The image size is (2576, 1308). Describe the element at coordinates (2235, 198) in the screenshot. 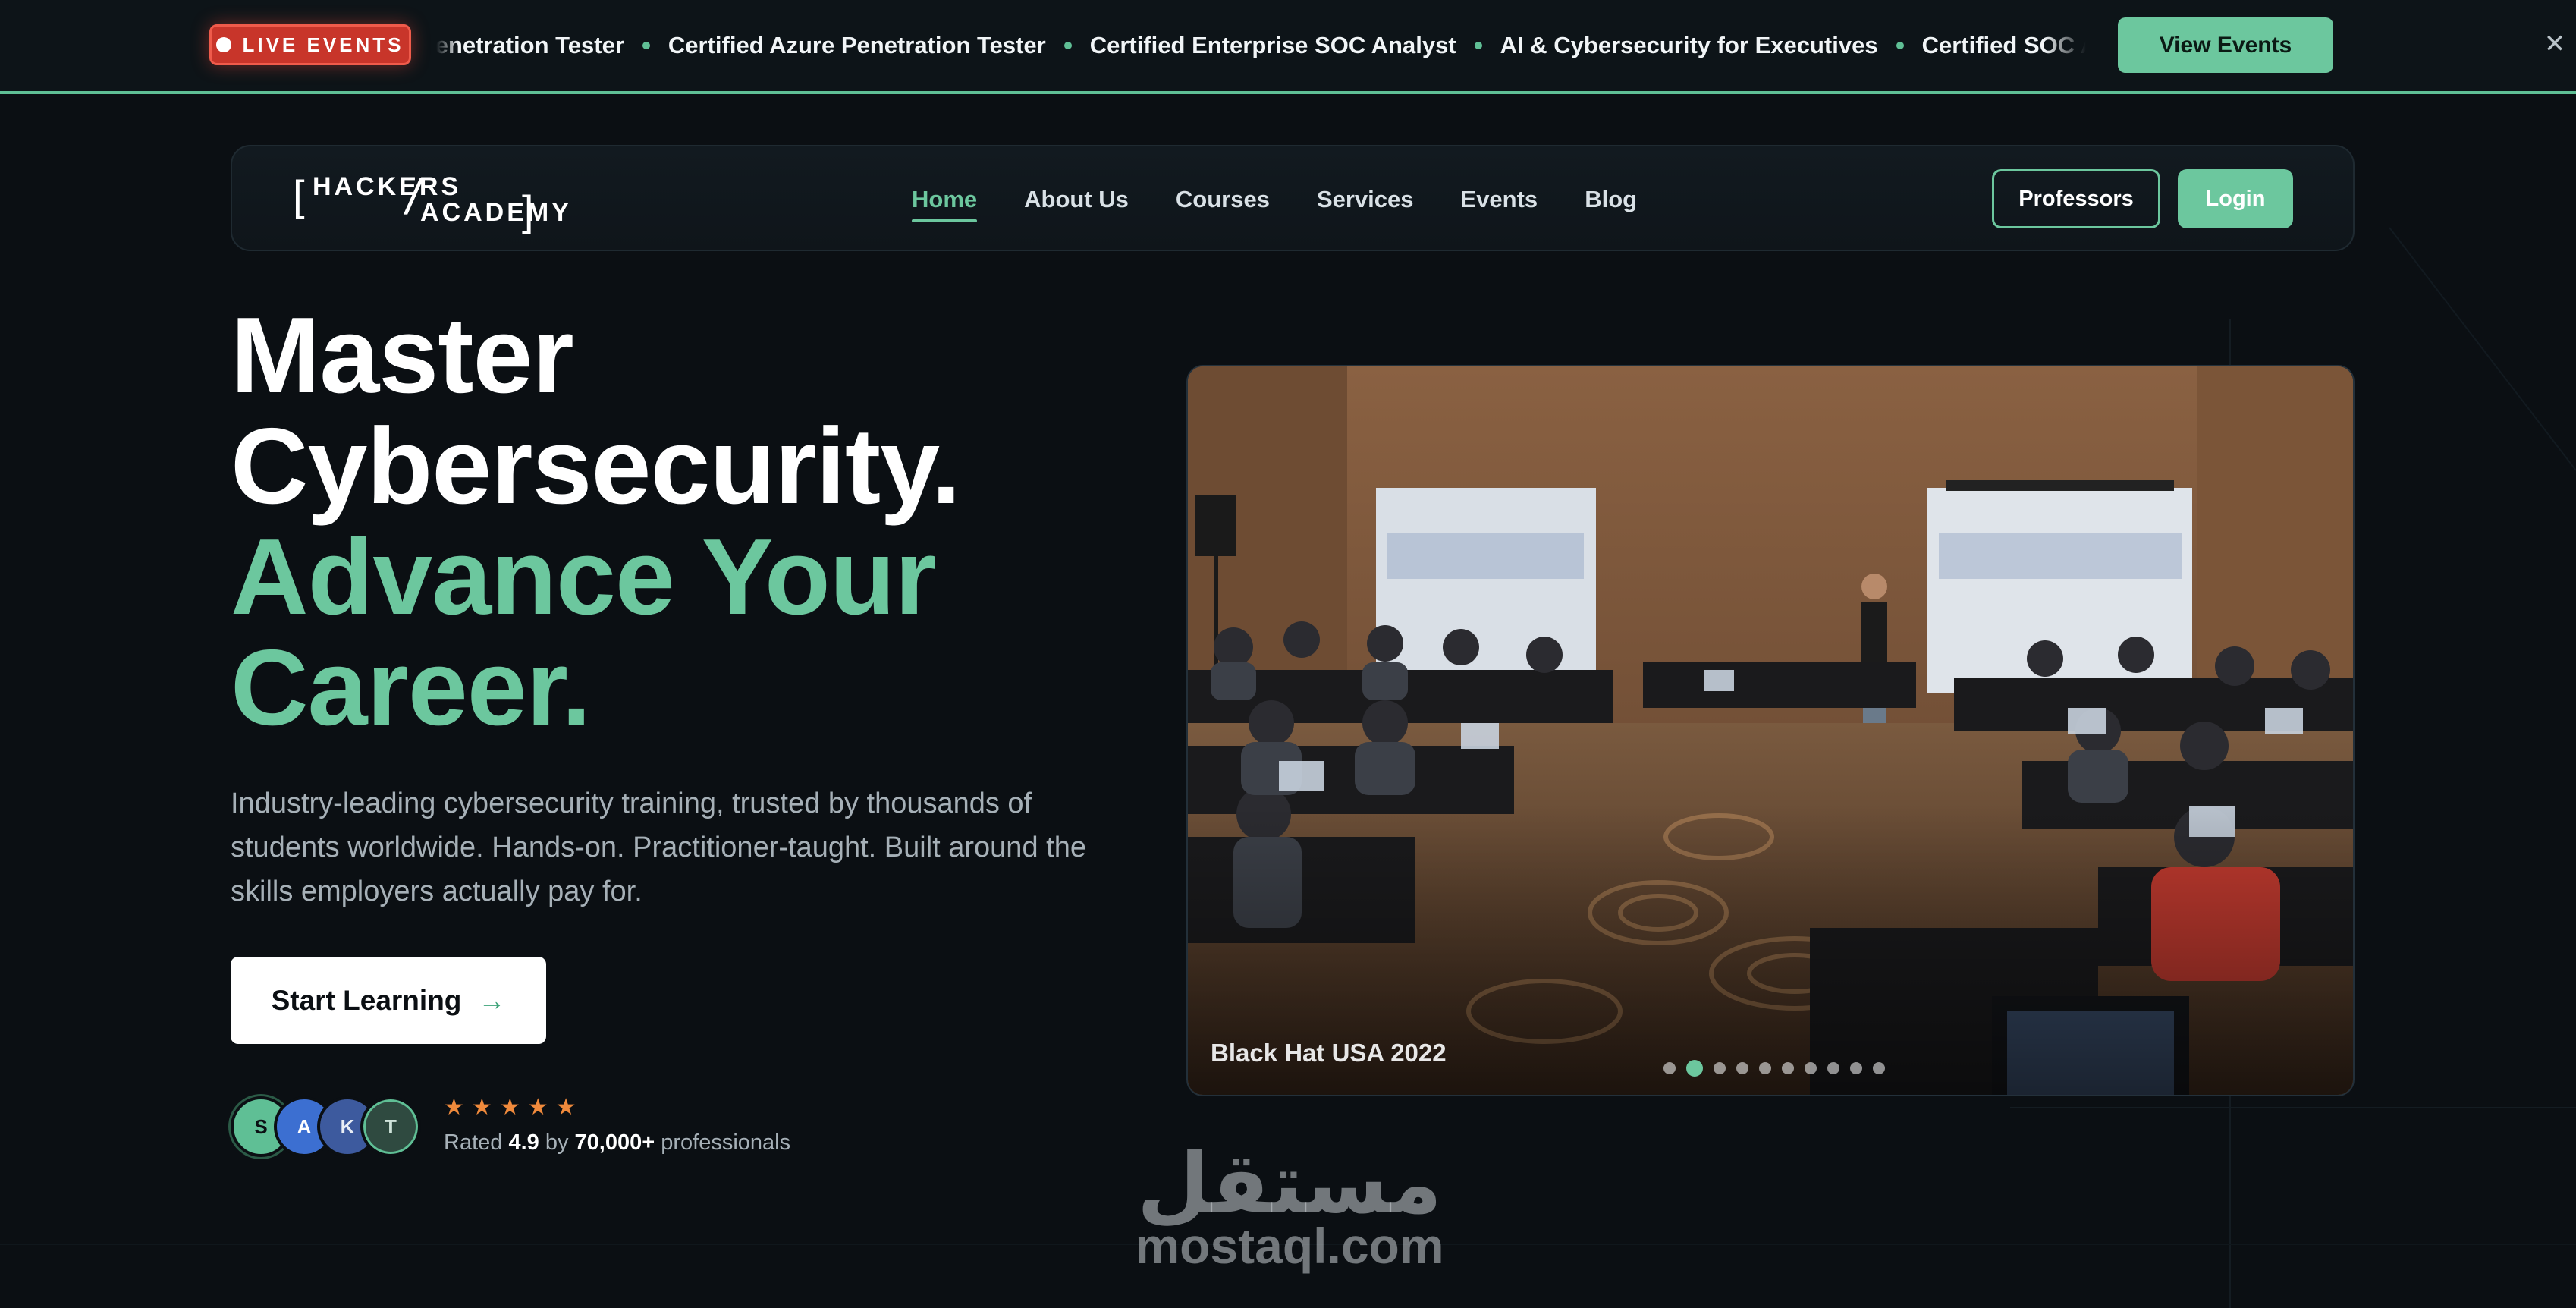

I see `login-button: Login` at that location.